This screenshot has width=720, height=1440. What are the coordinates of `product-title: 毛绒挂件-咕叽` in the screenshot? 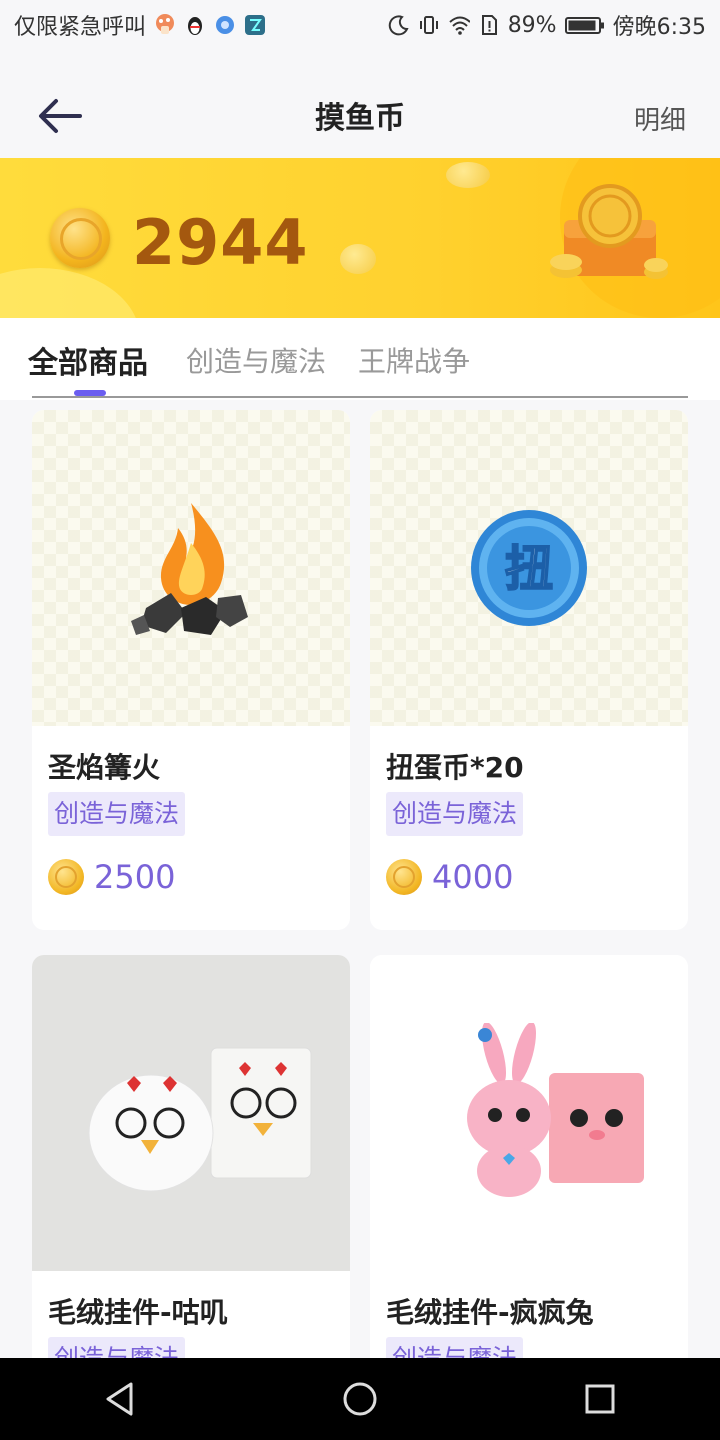 It's located at (138, 1312).